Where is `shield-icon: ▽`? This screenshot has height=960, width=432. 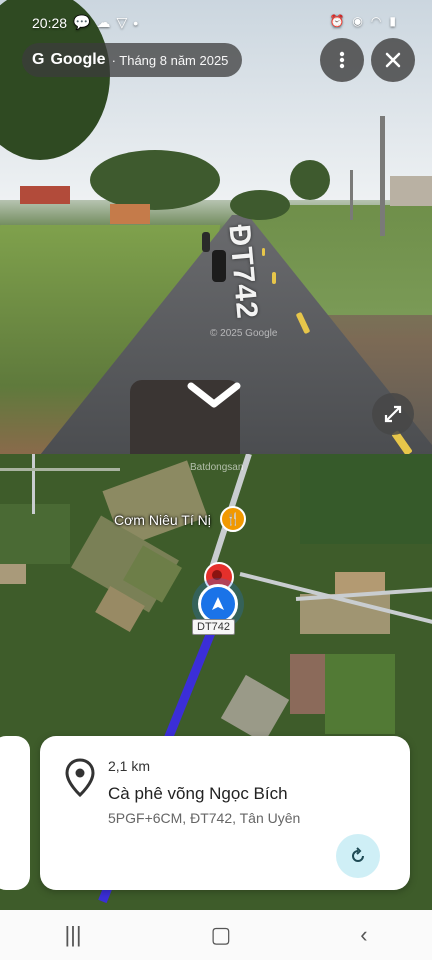 shield-icon: ▽ is located at coordinates (122, 22).